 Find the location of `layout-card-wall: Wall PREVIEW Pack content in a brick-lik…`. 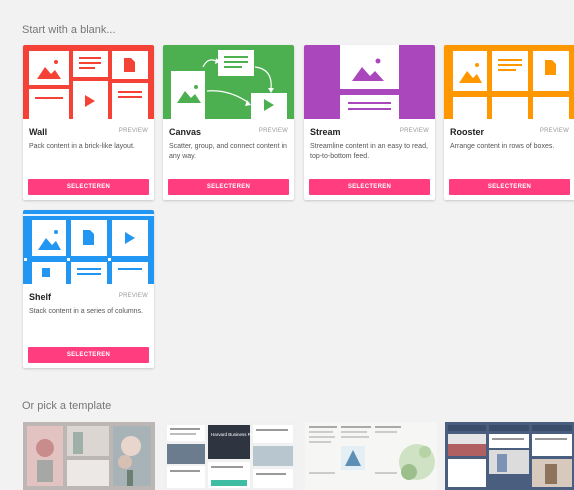

layout-card-wall: Wall PREVIEW Pack content in a brick-lik… is located at coordinates (88, 122).